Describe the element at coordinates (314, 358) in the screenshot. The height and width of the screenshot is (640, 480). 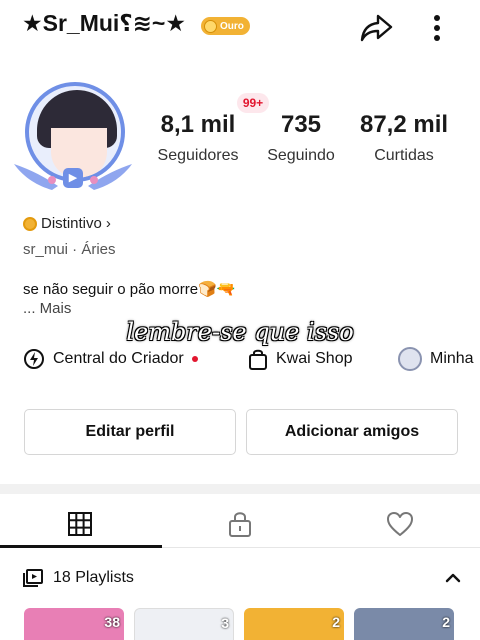
I see `kwai-shop-label: Kwai Shop` at that location.